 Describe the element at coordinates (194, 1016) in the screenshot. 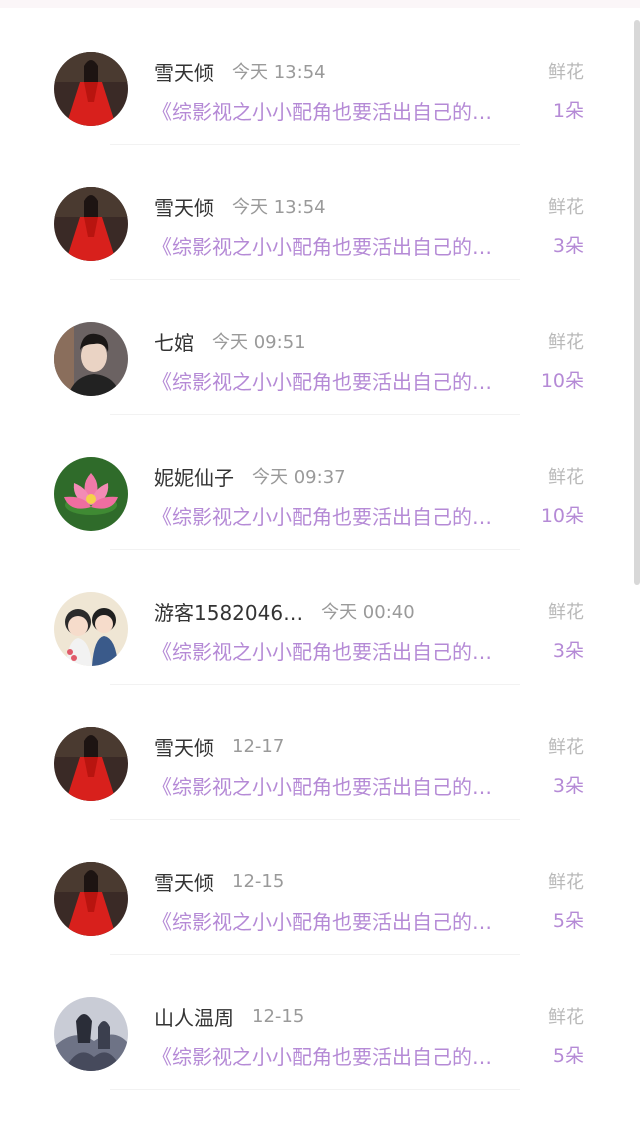

I see `sender-name: 山人温周` at that location.